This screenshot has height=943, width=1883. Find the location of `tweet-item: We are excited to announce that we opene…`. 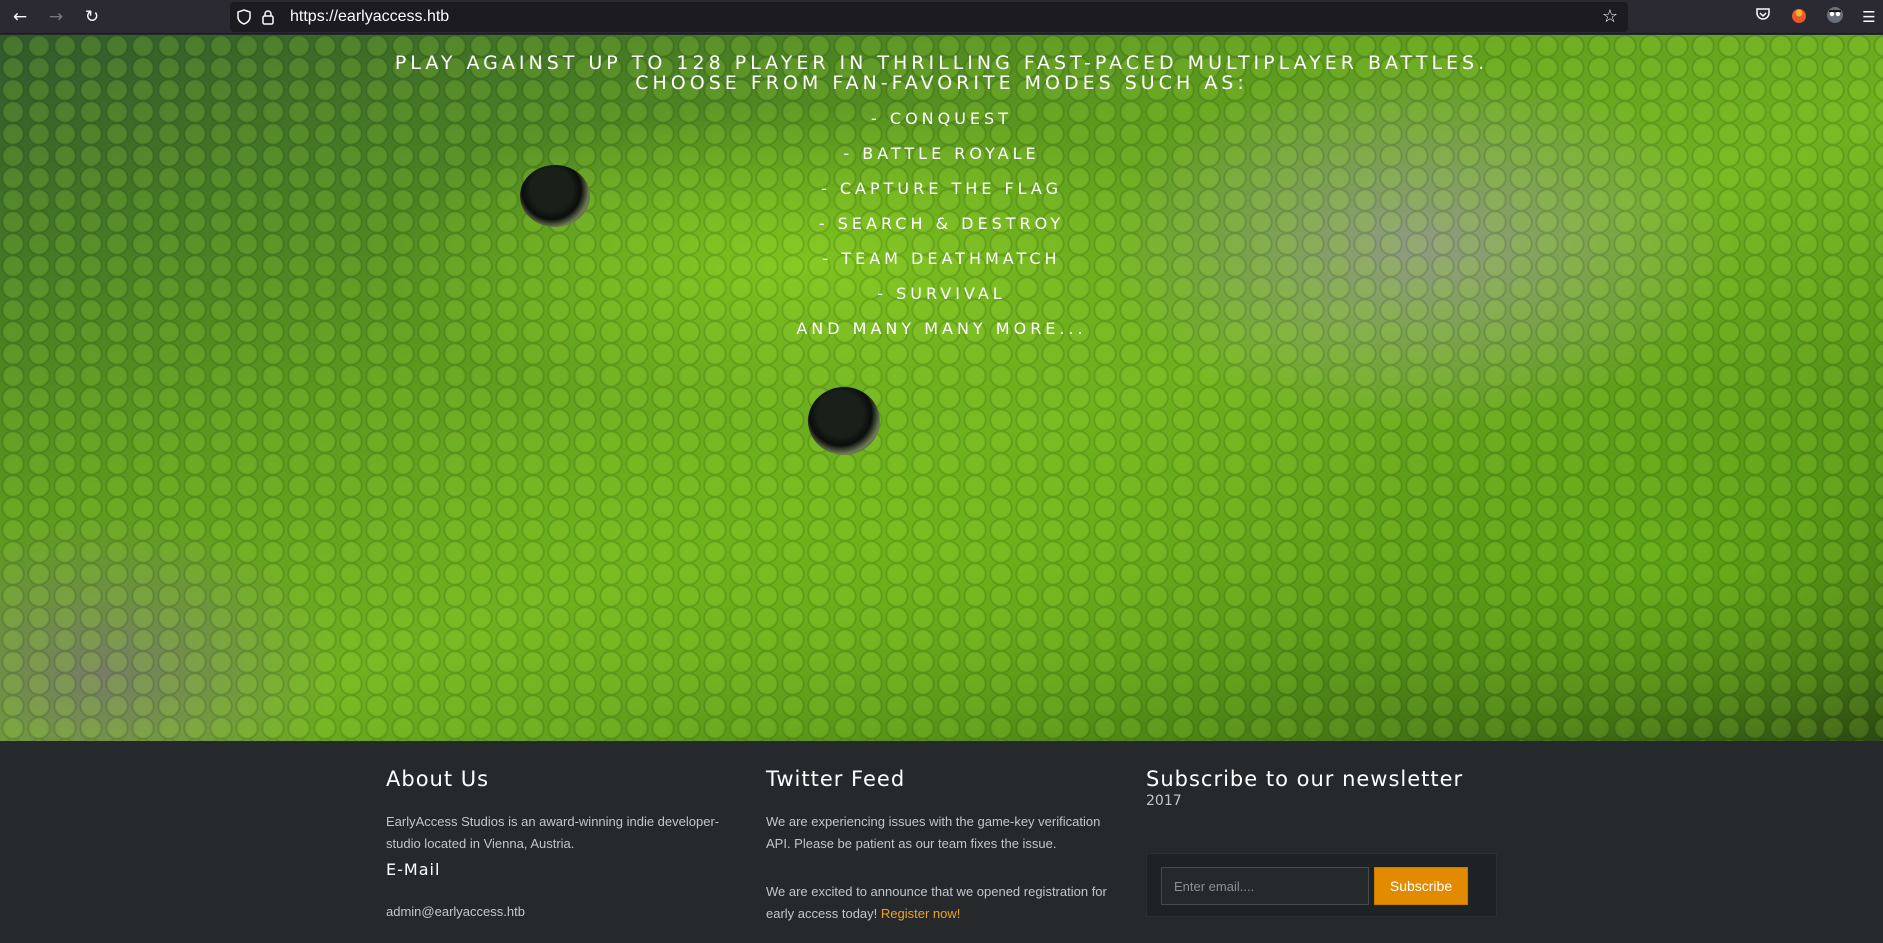

tweet-item: We are excited to announce that we opene… is located at coordinates (938, 903).